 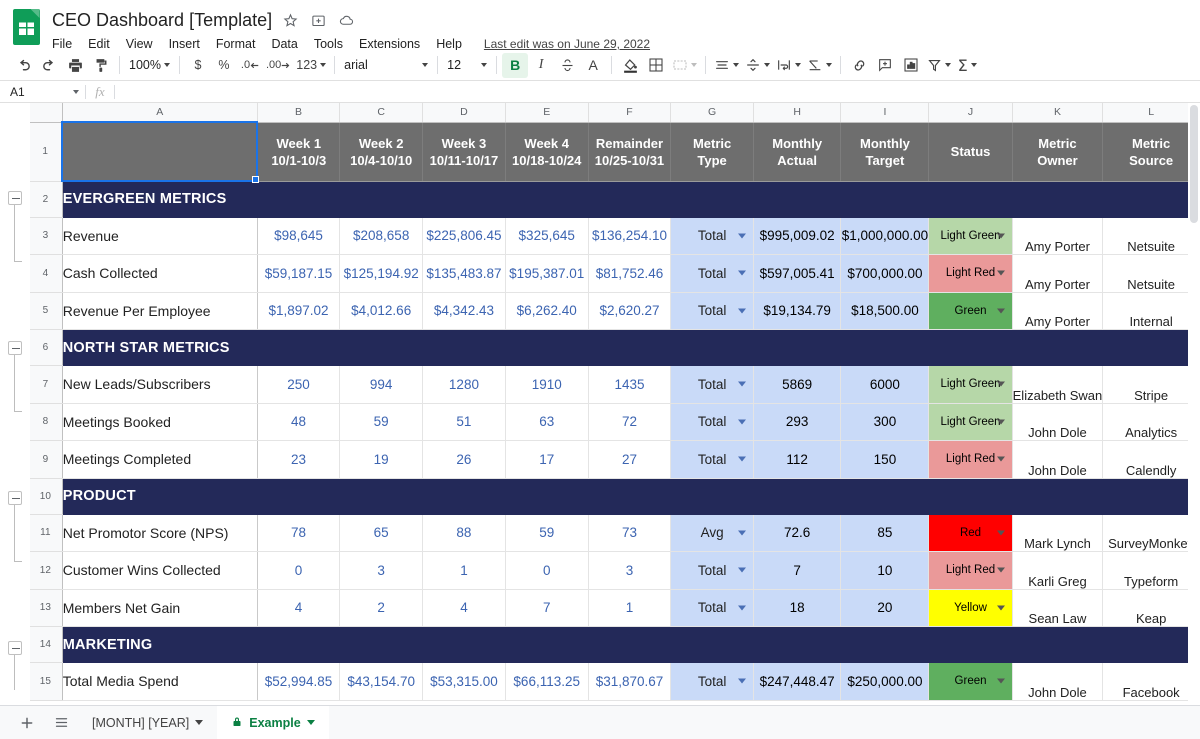 What do you see at coordinates (797, 311) in the screenshot?
I see `monthly-actual-cell: $19,134.79` at bounding box center [797, 311].